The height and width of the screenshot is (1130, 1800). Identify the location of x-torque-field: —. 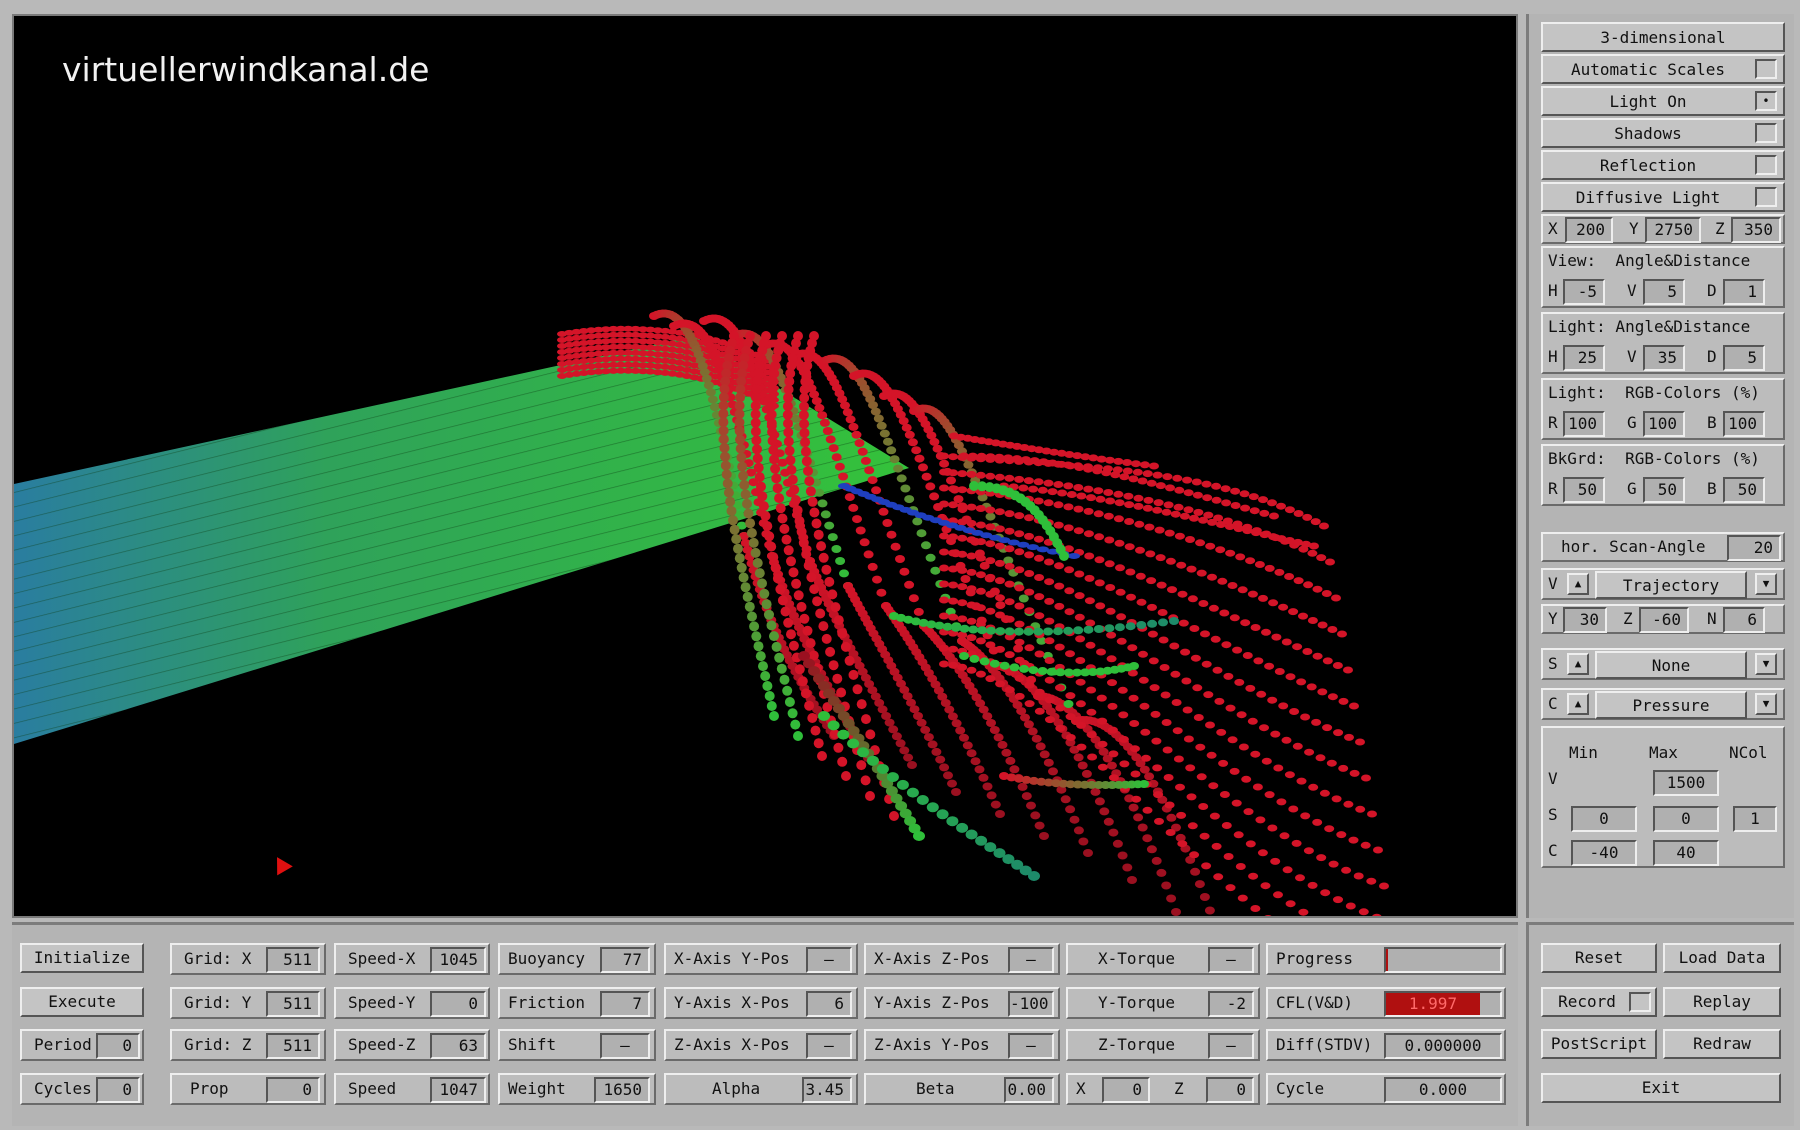
(1231, 960).